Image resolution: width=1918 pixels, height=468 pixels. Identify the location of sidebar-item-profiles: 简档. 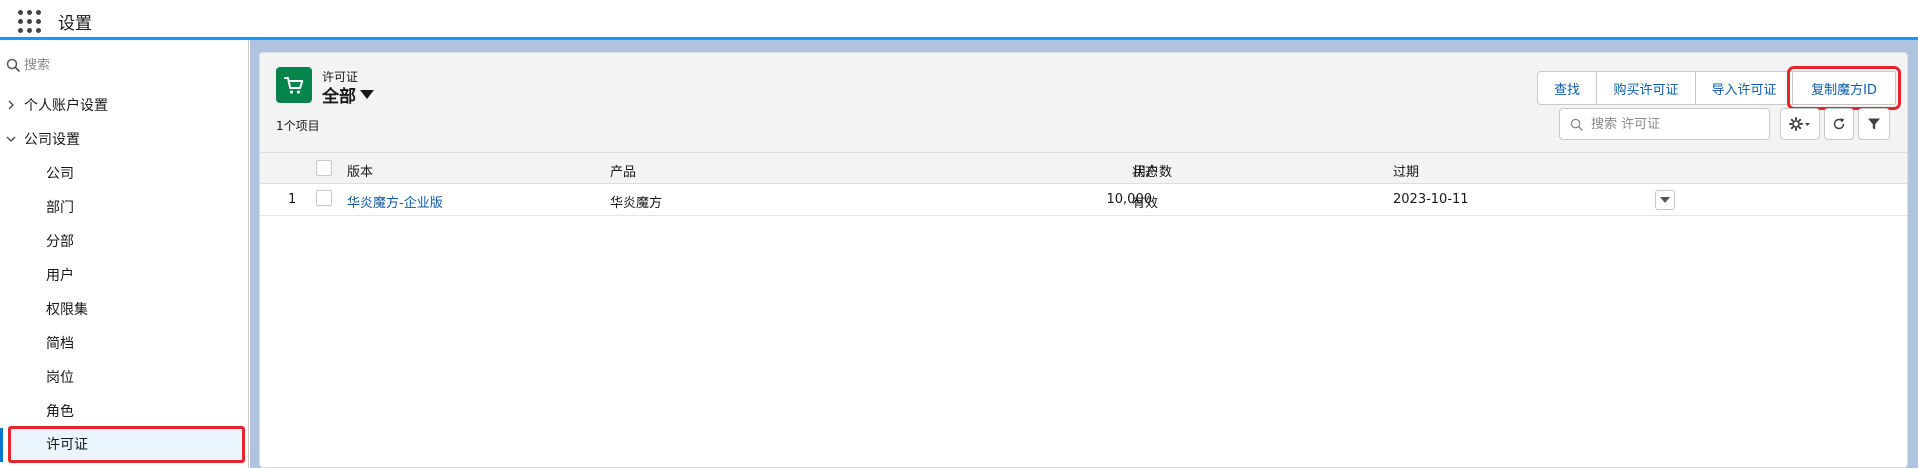
(60, 343).